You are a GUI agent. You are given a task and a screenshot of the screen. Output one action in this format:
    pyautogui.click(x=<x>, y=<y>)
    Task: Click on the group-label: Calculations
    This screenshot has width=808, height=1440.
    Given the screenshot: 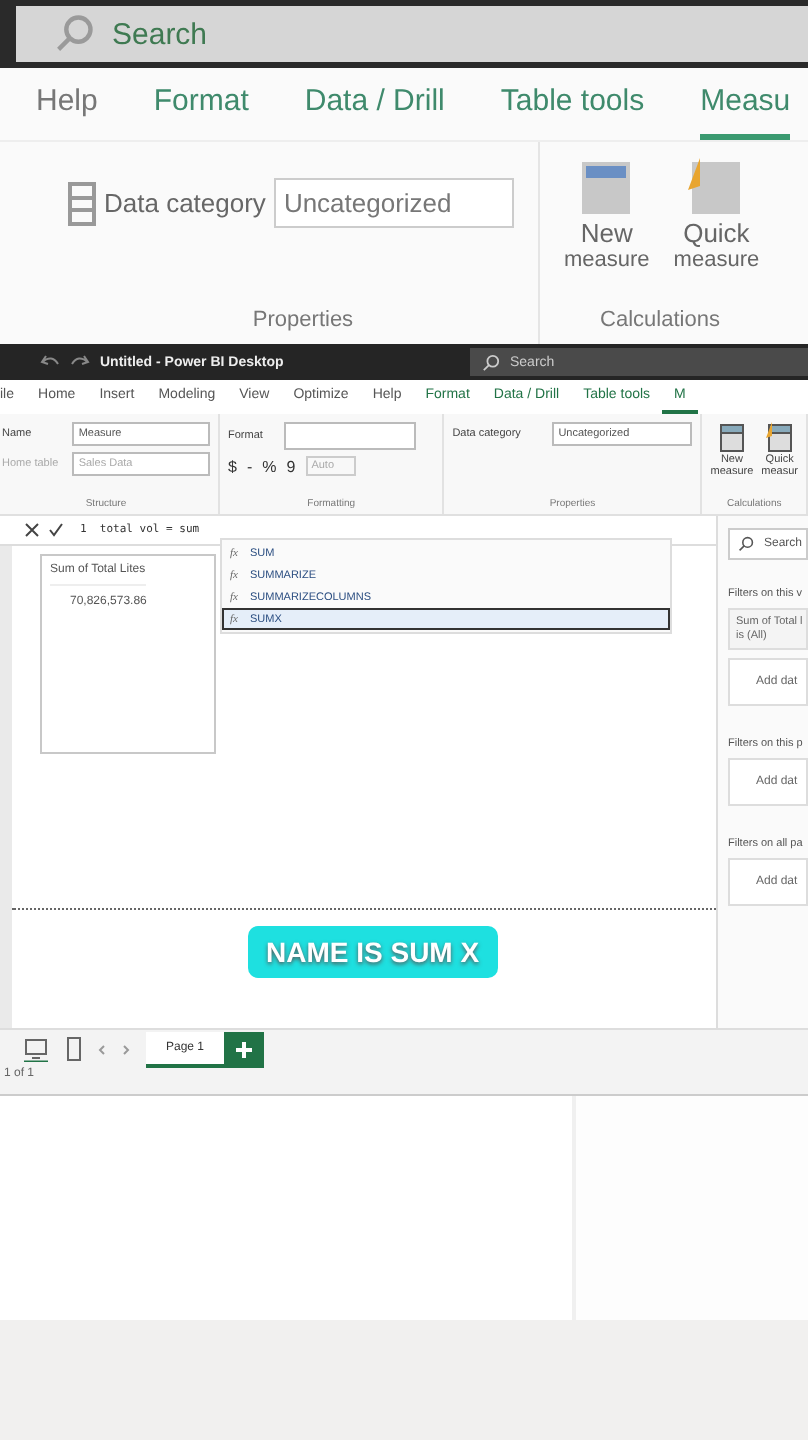 What is the action you would take?
    pyautogui.click(x=660, y=322)
    